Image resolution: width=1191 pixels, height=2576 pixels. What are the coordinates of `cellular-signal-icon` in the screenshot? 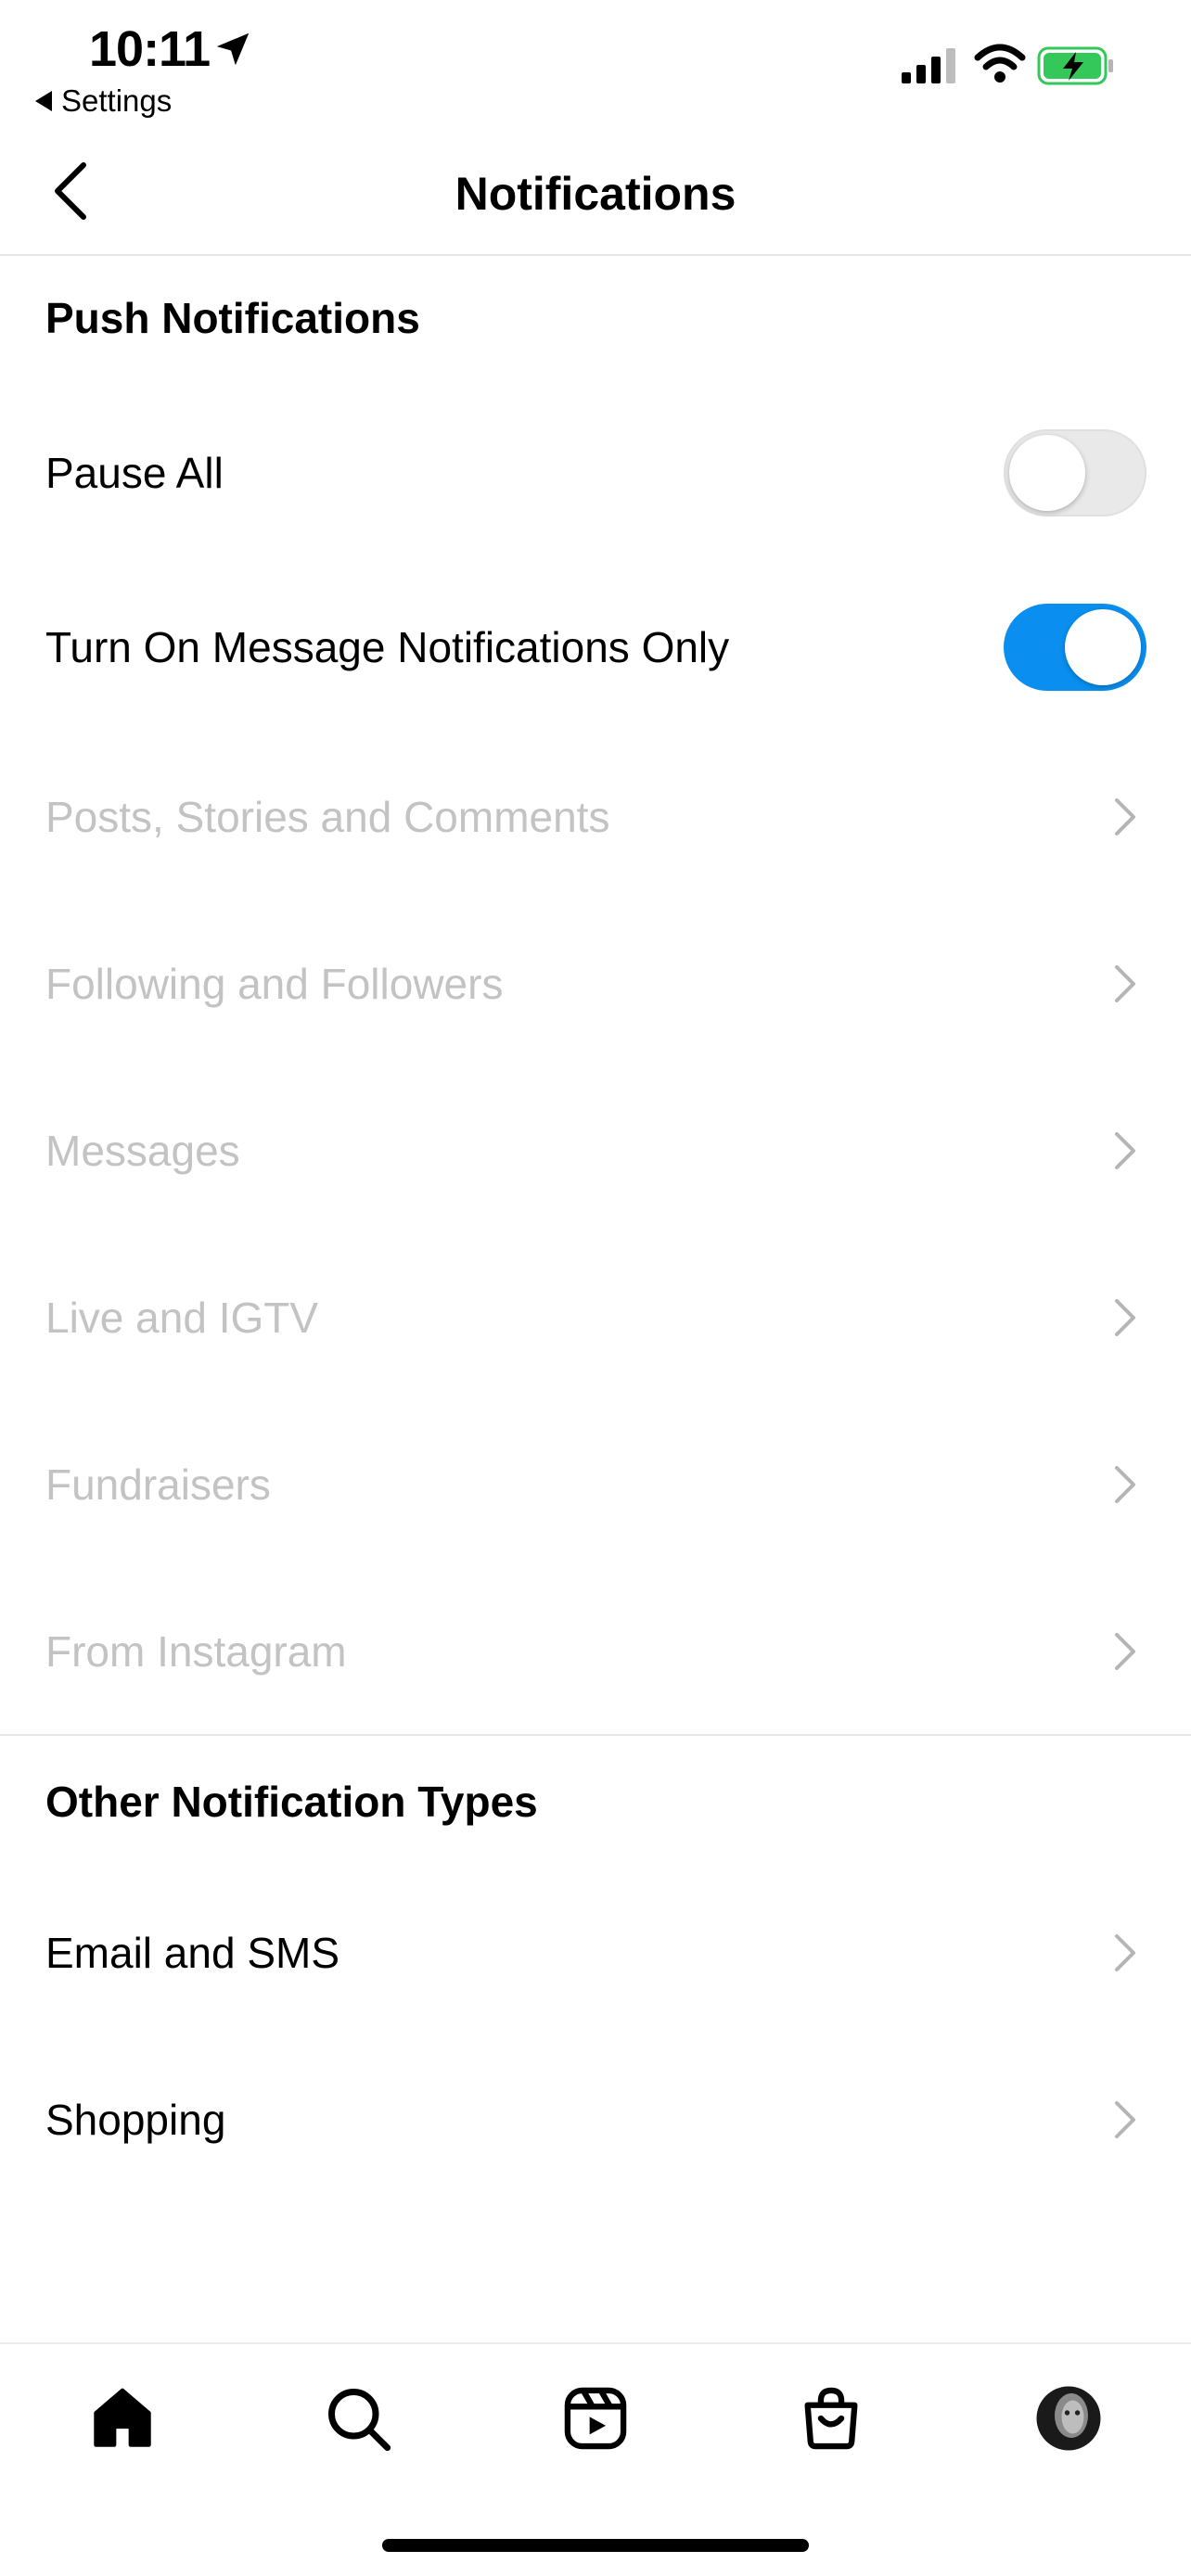 It's located at (929, 66).